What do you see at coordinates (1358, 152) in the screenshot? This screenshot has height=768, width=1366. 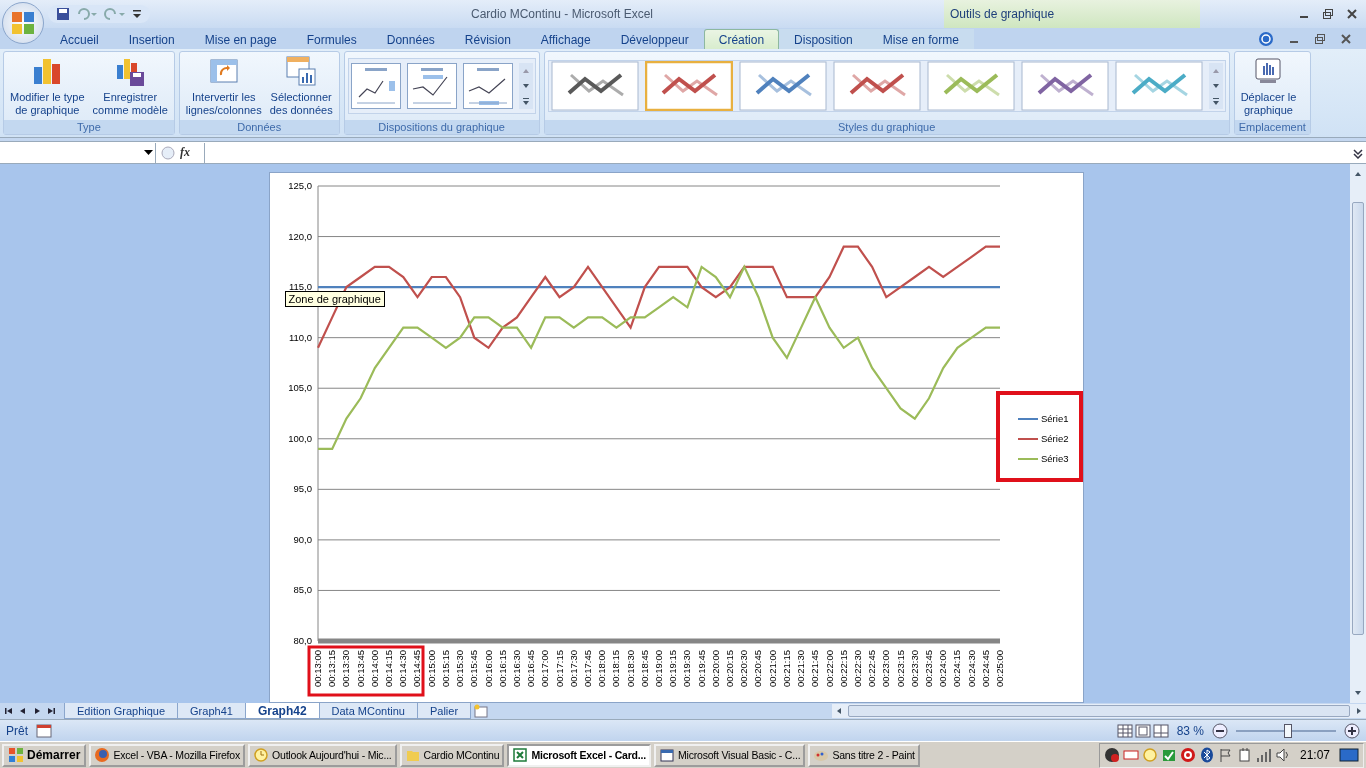 I see `expand-icon` at bounding box center [1358, 152].